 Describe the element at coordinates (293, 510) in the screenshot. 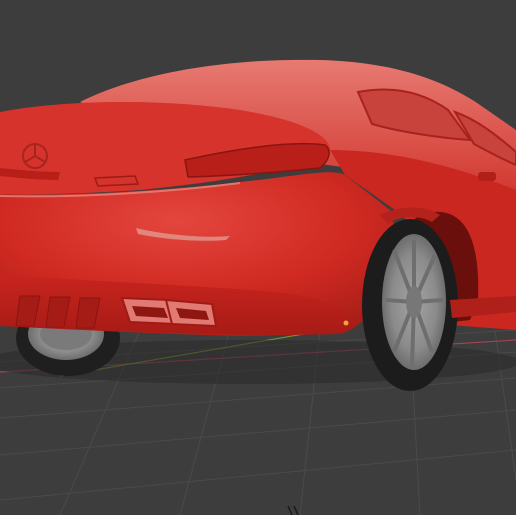

I see `3d-cursor-icon` at that location.